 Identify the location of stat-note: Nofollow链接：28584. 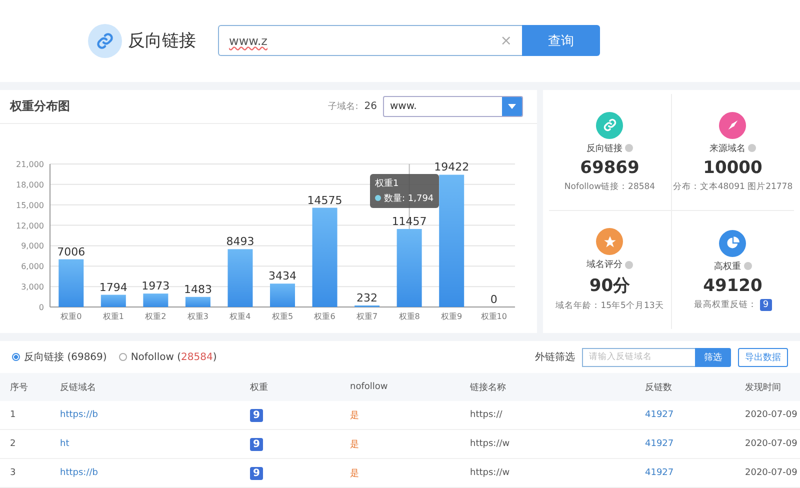
(610, 186).